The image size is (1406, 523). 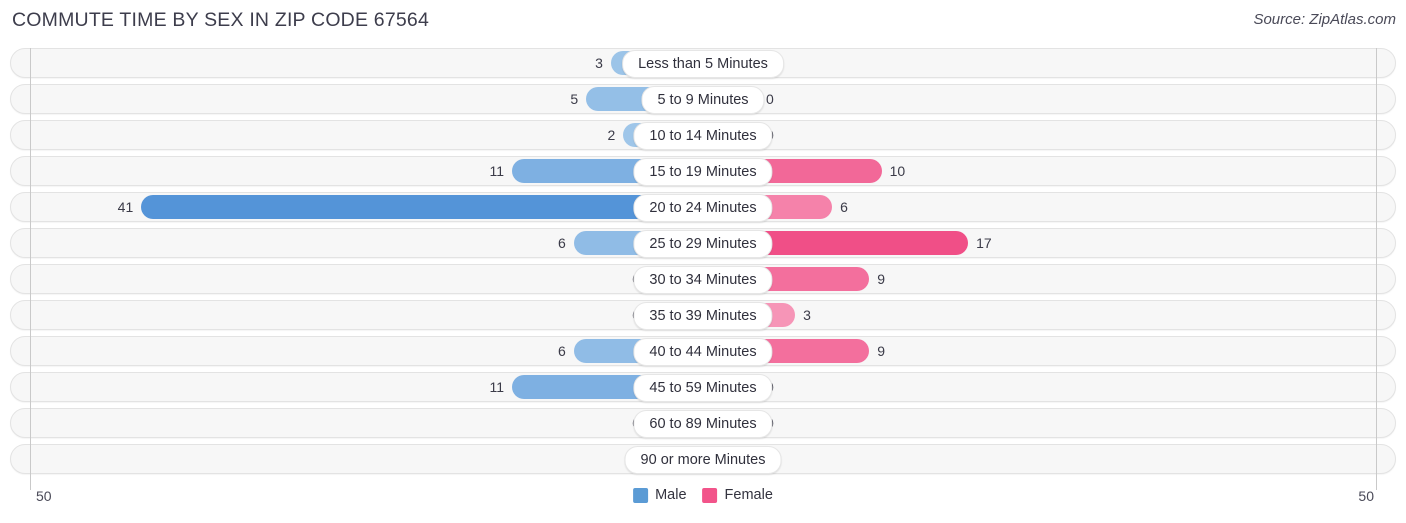 I want to click on axis-line-left, so click(x=30, y=269).